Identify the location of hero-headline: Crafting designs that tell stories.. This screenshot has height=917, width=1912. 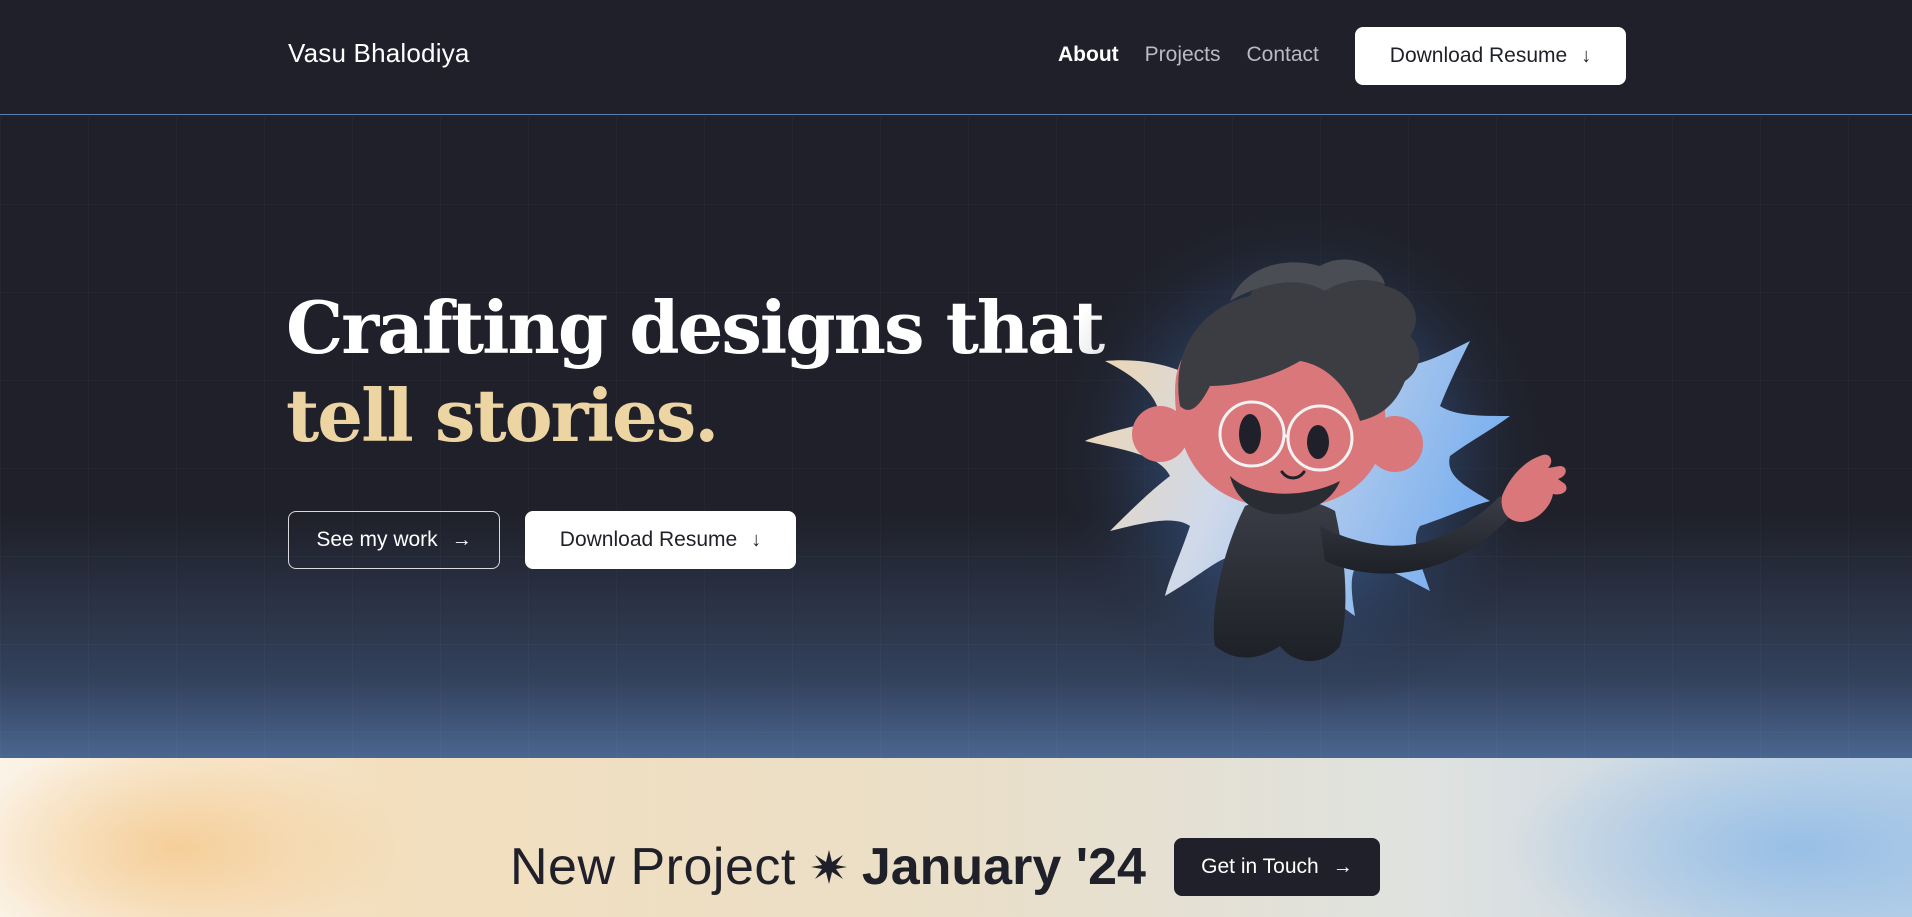
(695, 372).